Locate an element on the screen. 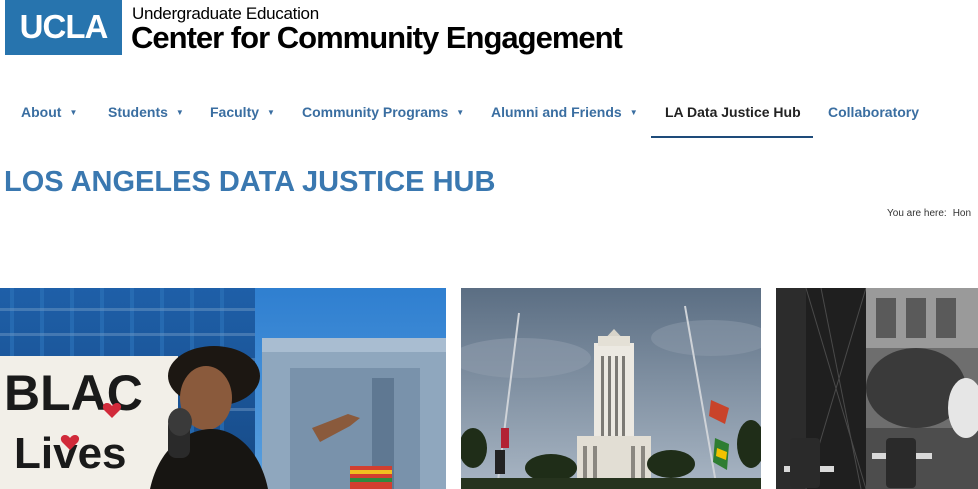 The image size is (978, 489). nav-label: Collaboratory is located at coordinates (874, 112).